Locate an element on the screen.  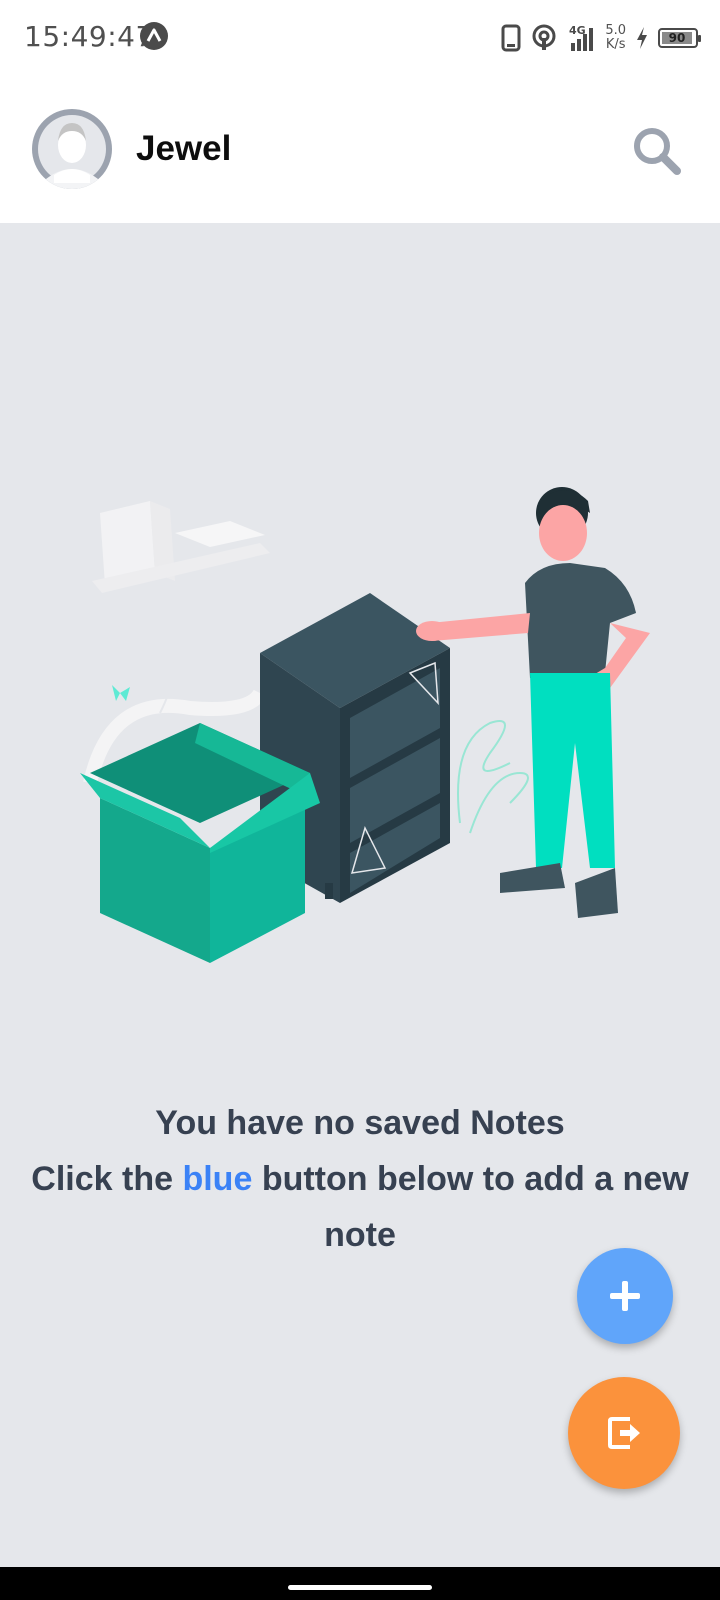
butterfly-decoration is located at coordinates (121, 693).